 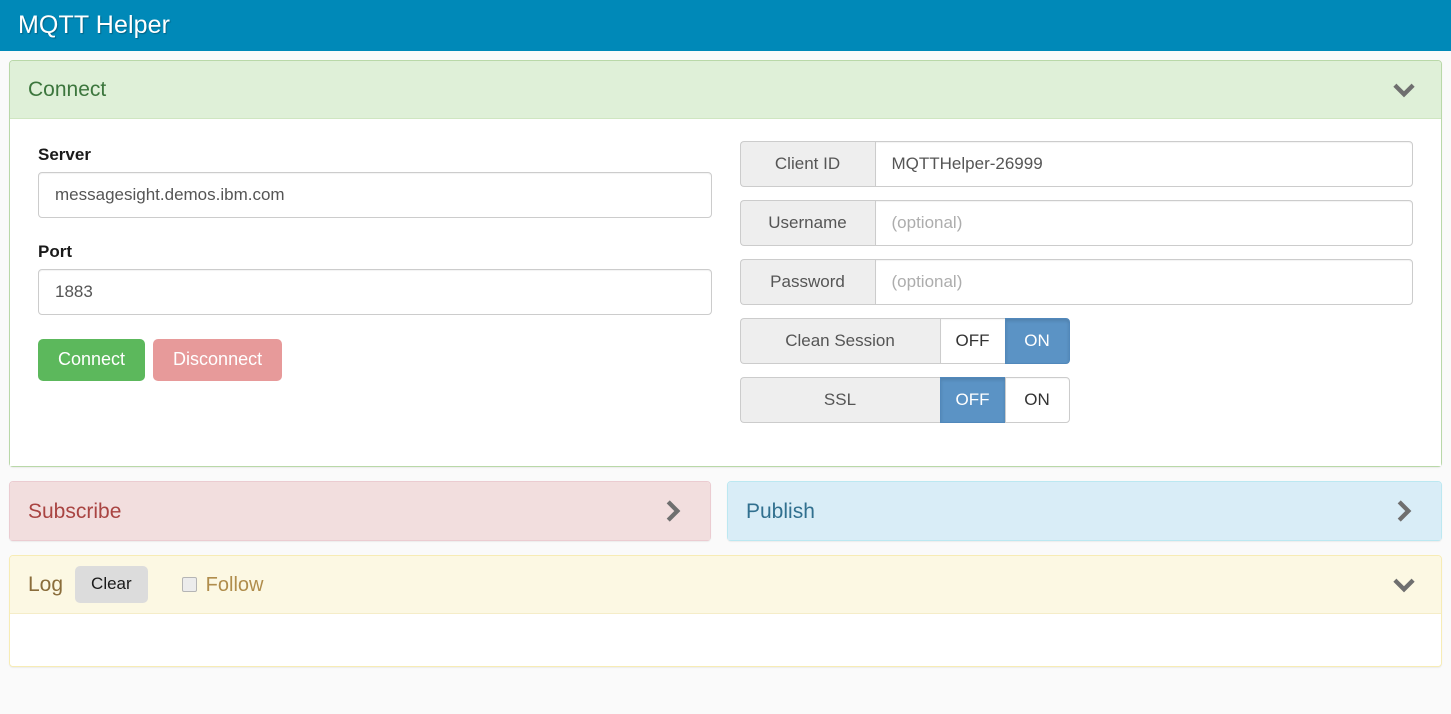 I want to click on server-input, so click(x=375, y=195).